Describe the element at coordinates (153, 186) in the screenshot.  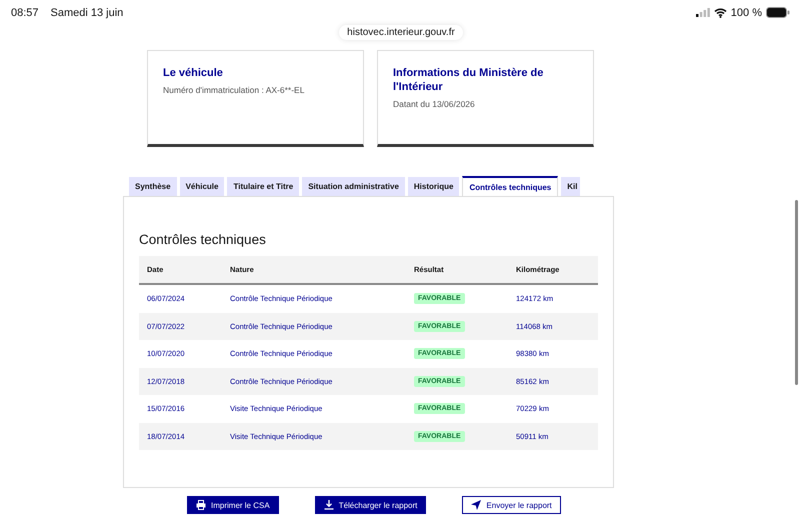
I see `tab: Synthèse` at that location.